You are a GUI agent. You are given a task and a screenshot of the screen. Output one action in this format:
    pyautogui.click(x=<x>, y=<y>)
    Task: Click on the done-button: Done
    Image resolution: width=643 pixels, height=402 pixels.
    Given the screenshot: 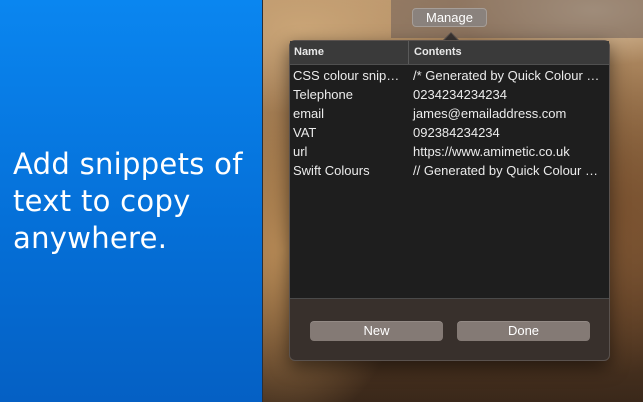 What is the action you would take?
    pyautogui.click(x=523, y=331)
    